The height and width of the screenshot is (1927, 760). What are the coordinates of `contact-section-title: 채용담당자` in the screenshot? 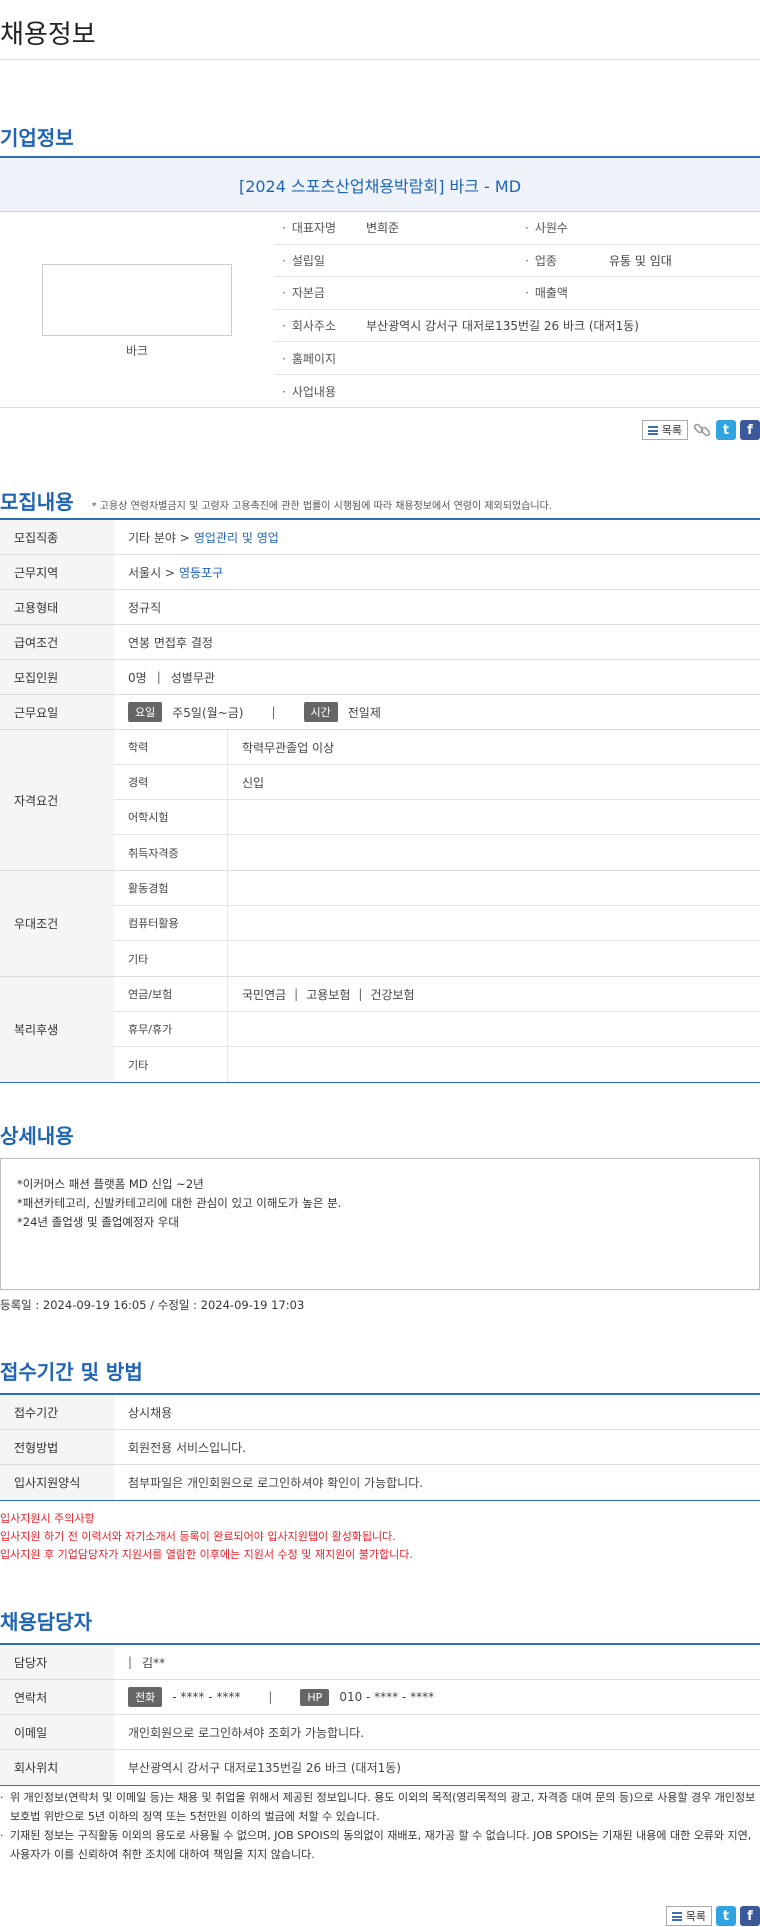 It's located at (46, 1622).